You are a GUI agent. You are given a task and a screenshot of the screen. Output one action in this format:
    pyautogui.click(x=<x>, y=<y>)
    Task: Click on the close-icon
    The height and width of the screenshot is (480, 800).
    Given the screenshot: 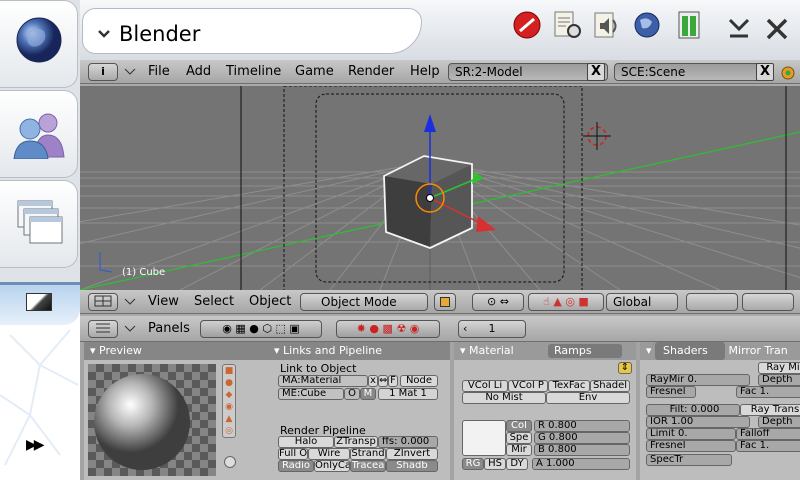 What is the action you would take?
    pyautogui.click(x=779, y=31)
    